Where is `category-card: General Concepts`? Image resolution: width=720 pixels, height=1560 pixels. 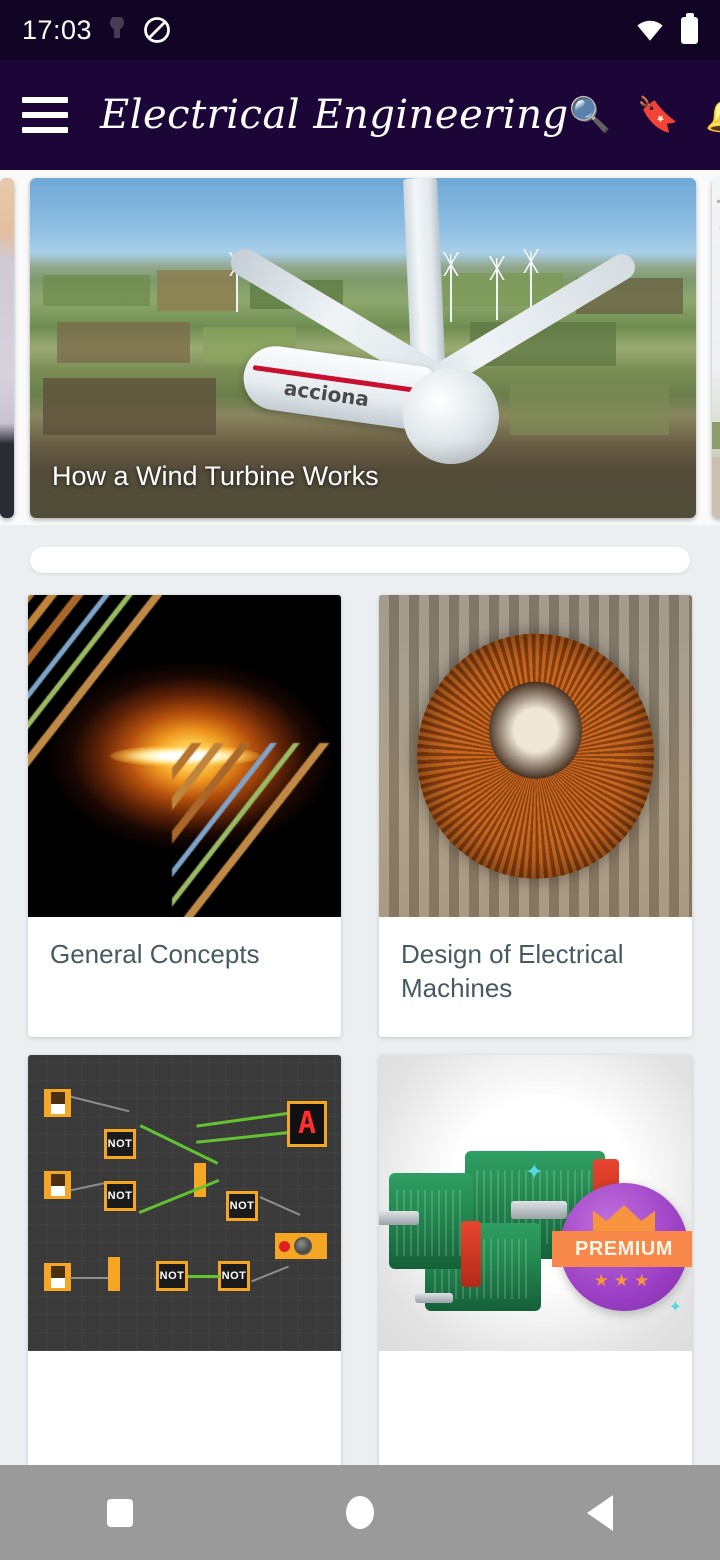
category-card: General Concepts is located at coordinates (184, 816).